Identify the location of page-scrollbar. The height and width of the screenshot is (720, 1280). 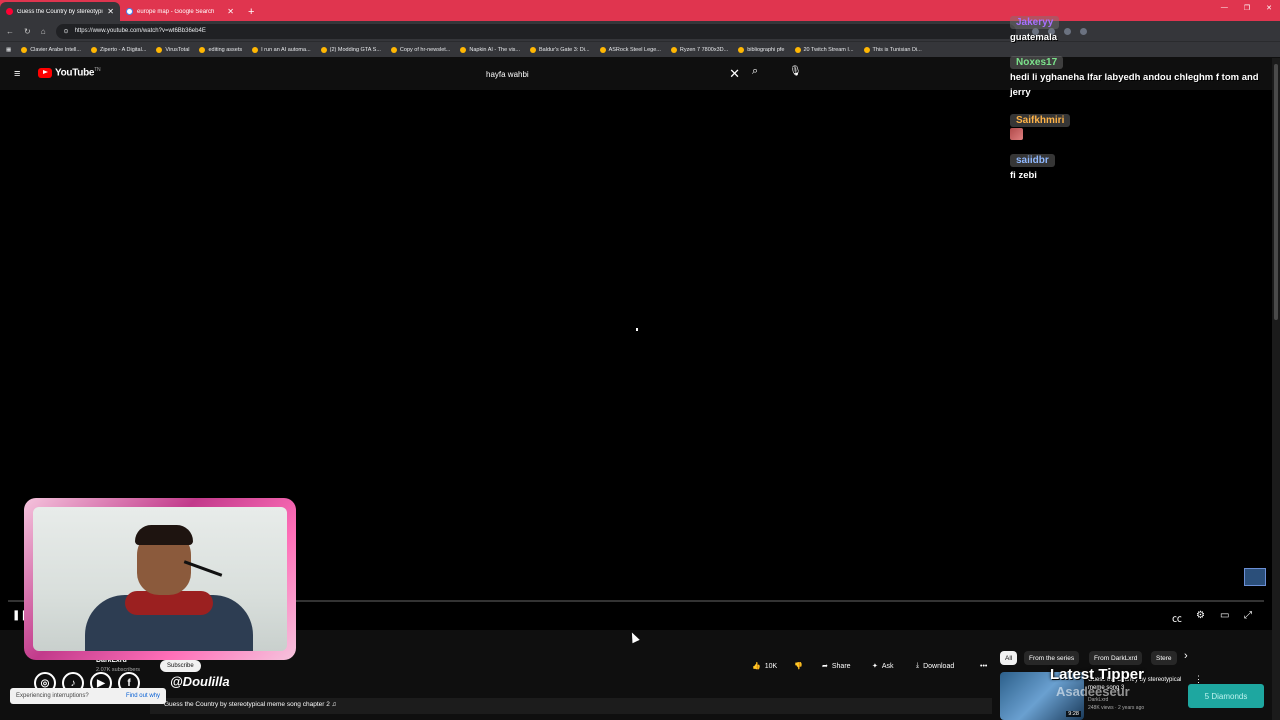
(1276, 389).